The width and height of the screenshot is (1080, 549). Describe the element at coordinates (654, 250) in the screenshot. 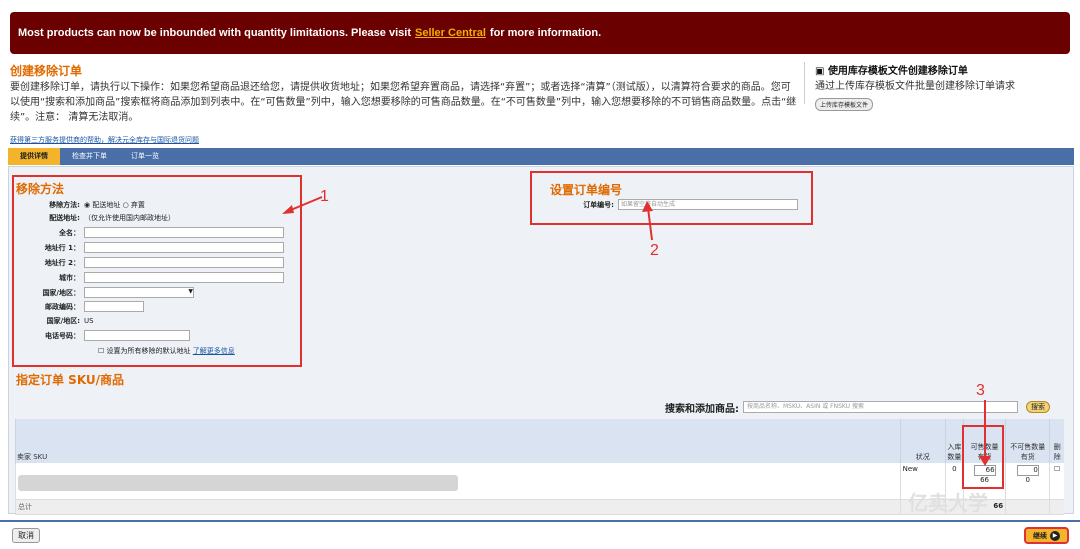

I see `annotation-2: 2` at that location.